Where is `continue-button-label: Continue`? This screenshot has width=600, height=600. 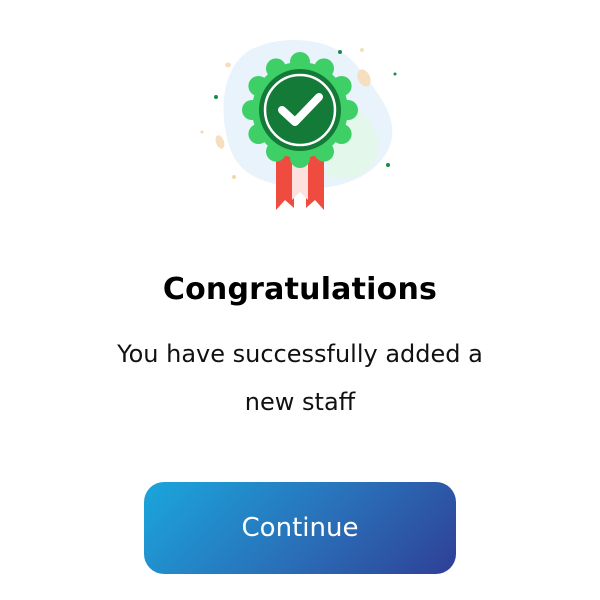
continue-button-label: Continue is located at coordinates (300, 528).